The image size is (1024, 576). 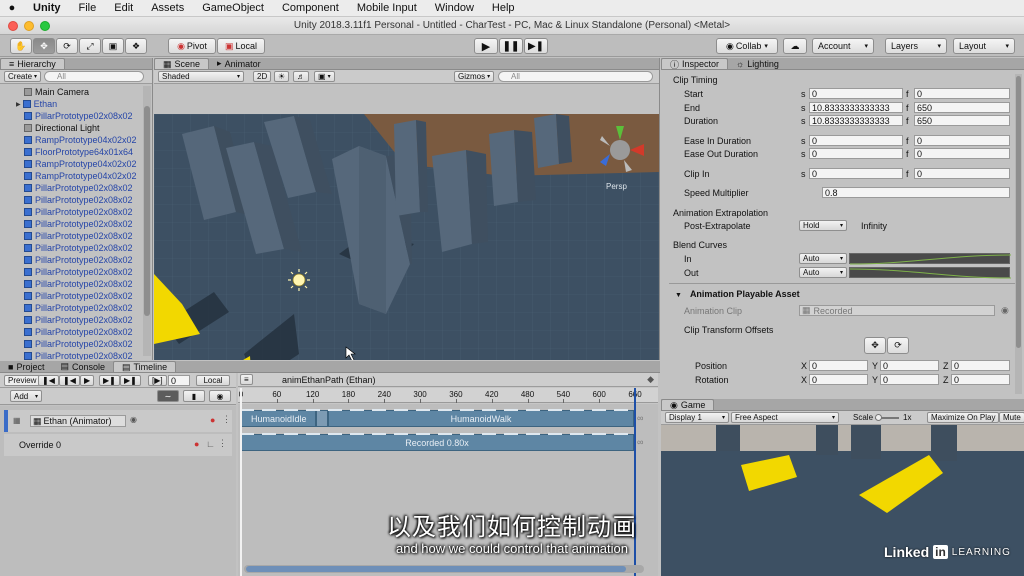 I want to click on move-tool-button: ✥, so click(x=44, y=46).